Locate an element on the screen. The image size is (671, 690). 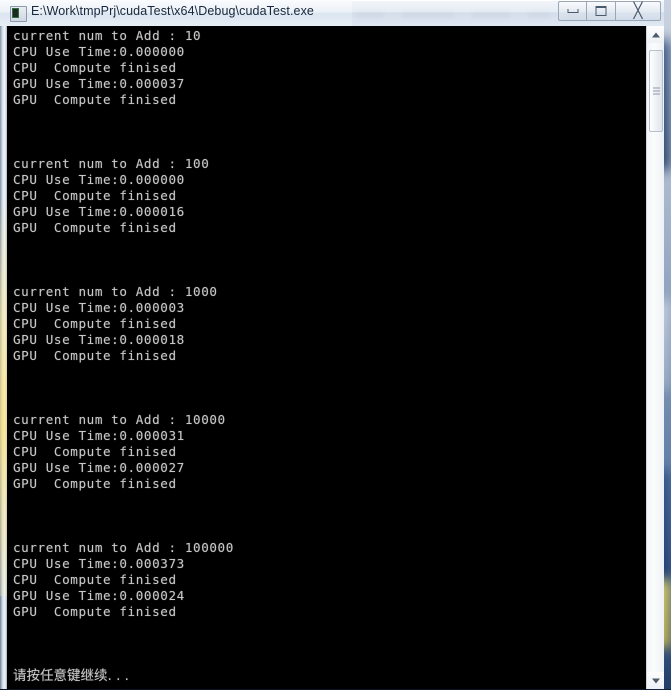
scrollbar-thumb is located at coordinates (656, 91).